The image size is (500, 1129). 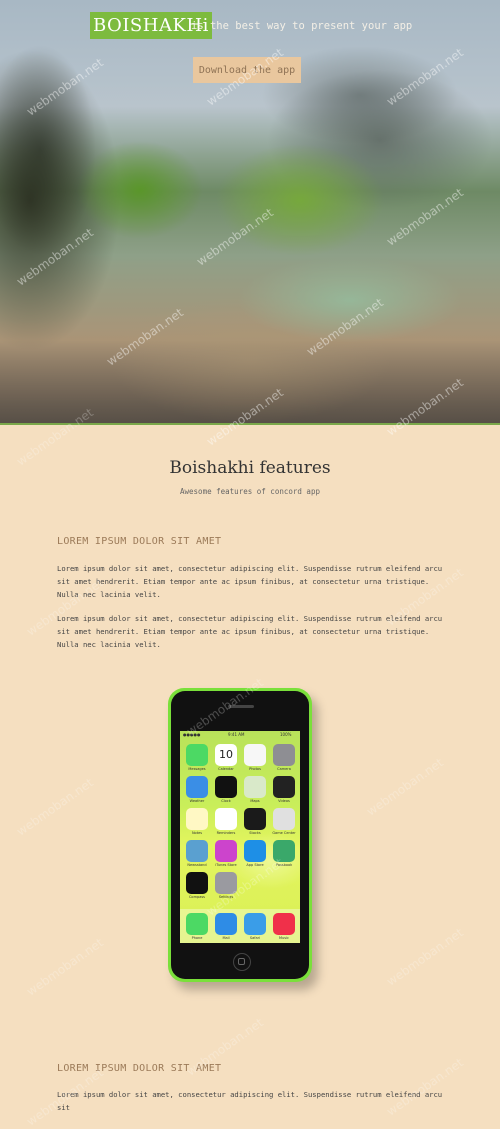 What do you see at coordinates (197, 883) in the screenshot?
I see `compass-icon` at bounding box center [197, 883].